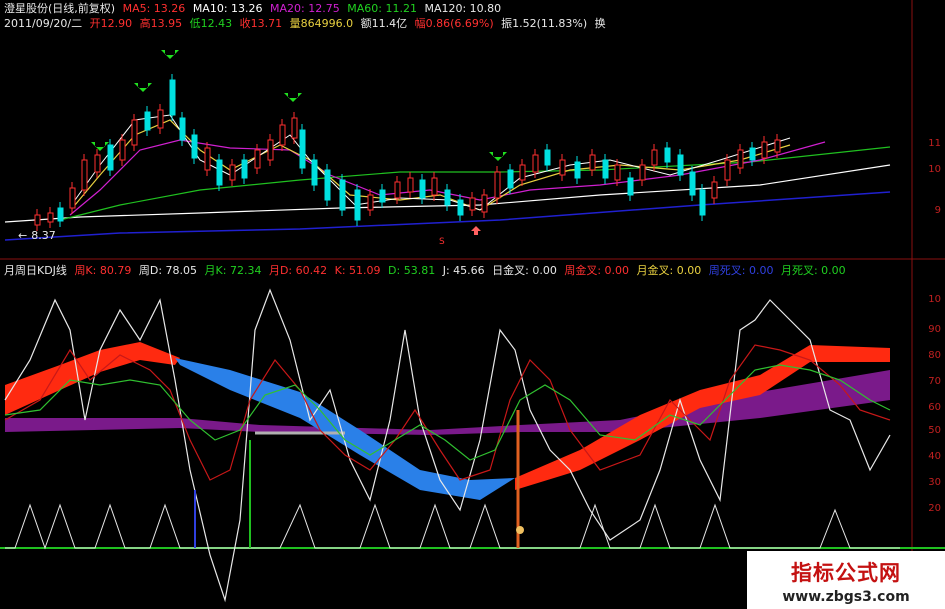 This screenshot has height=609, width=945. I want to click on ma60-label: MA60: 11.21, so click(382, 8).